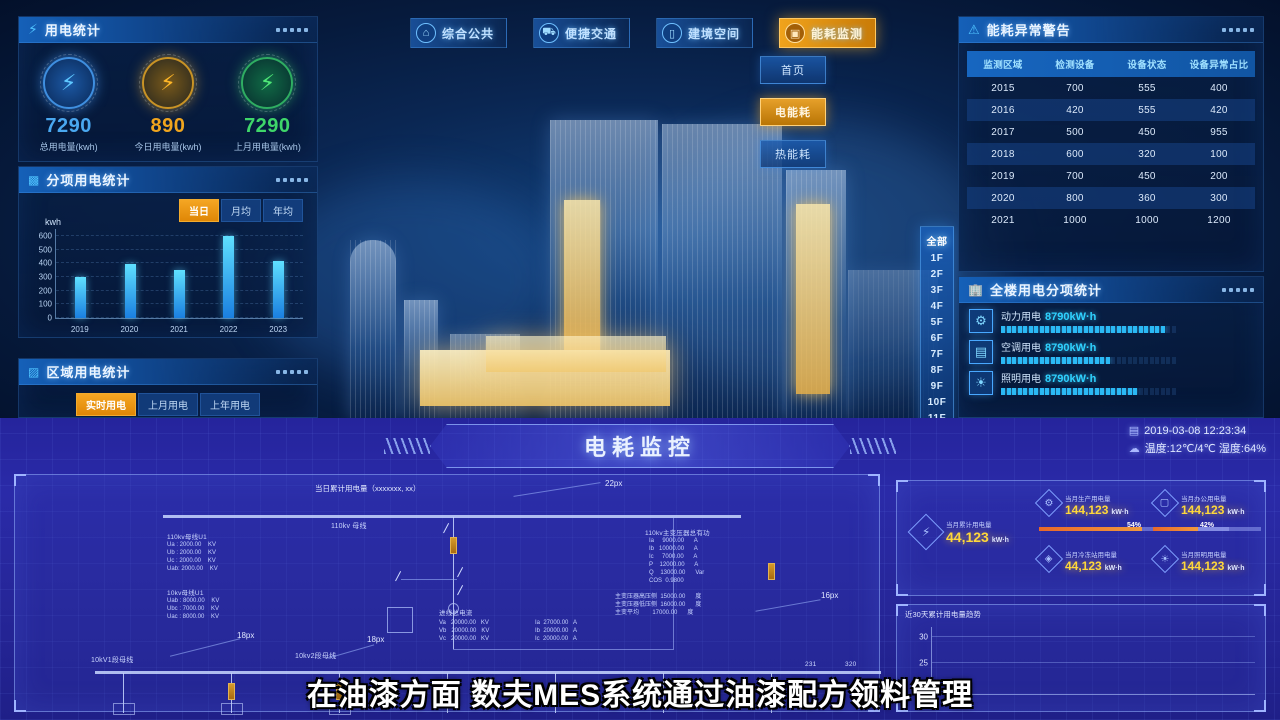 The width and height of the screenshot is (1280, 720). I want to click on floor-item-8f: 8F, so click(937, 370).